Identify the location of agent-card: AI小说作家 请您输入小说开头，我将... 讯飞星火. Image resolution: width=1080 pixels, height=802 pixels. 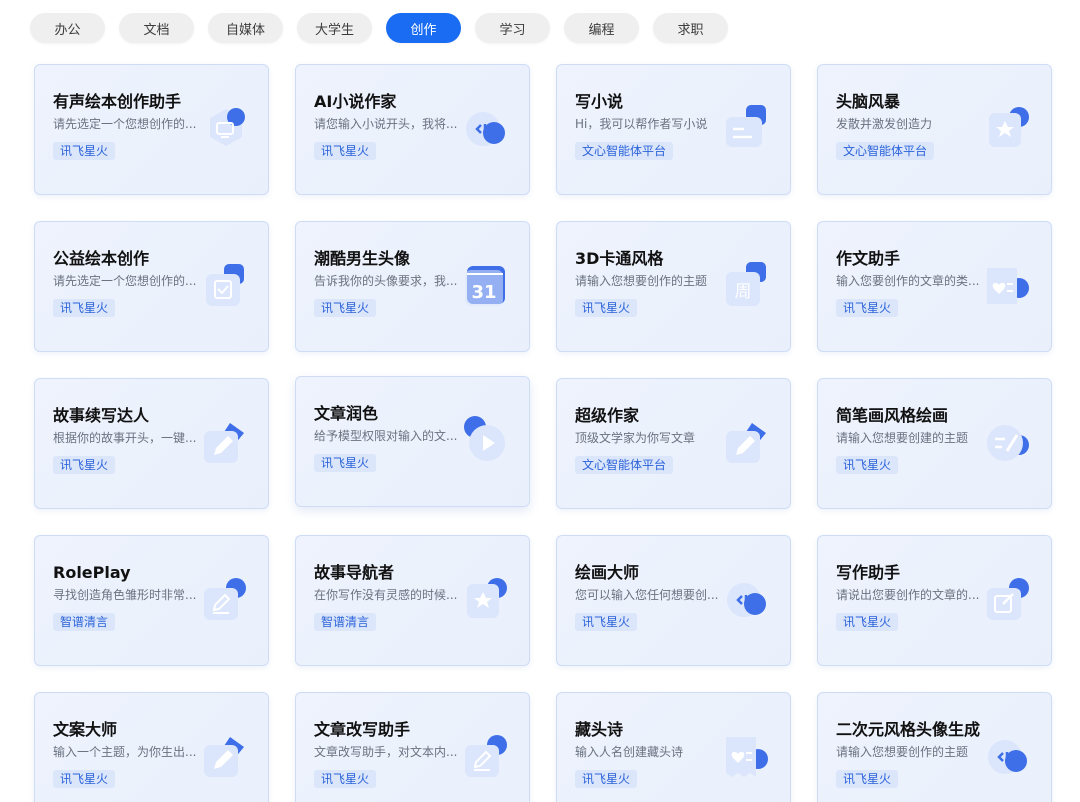
(412, 129).